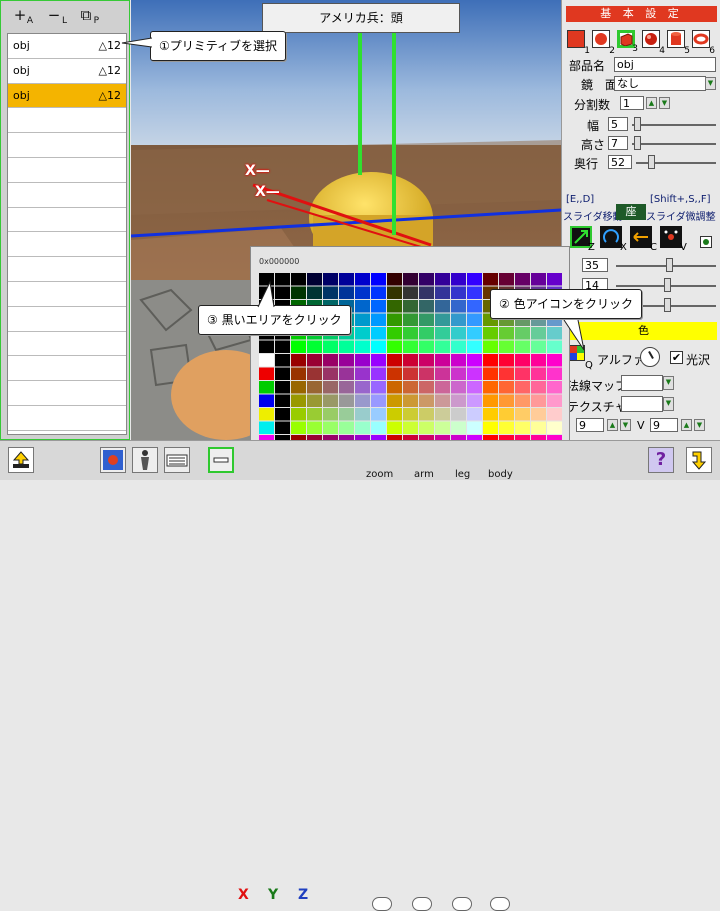  What do you see at coordinates (257, 171) in the screenshot?
I see `x-axis-marker: X—` at bounding box center [257, 171].